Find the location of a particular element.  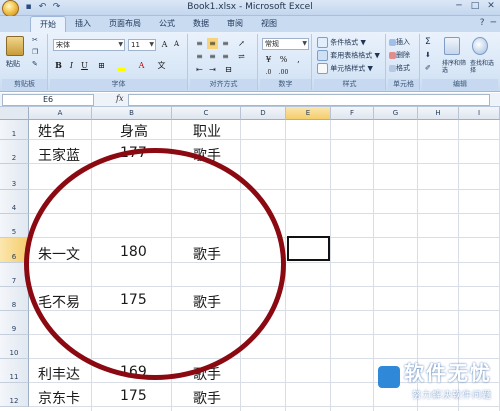

restore-button: □ is located at coordinates (475, 7).